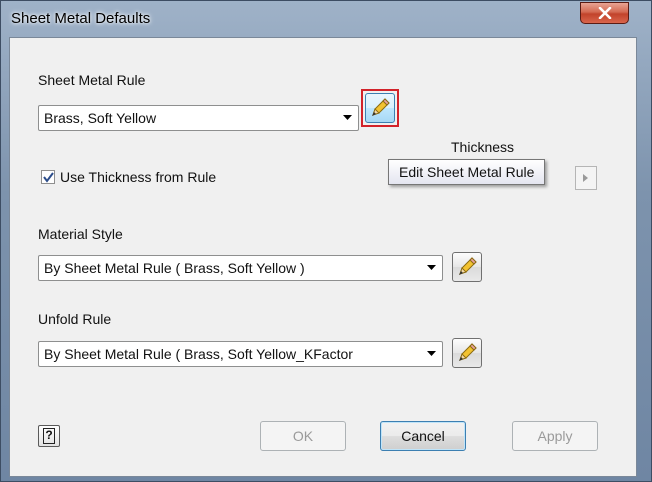  What do you see at coordinates (75, 319) in the screenshot?
I see `unfold-rule-label: Unfold Rule` at bounding box center [75, 319].